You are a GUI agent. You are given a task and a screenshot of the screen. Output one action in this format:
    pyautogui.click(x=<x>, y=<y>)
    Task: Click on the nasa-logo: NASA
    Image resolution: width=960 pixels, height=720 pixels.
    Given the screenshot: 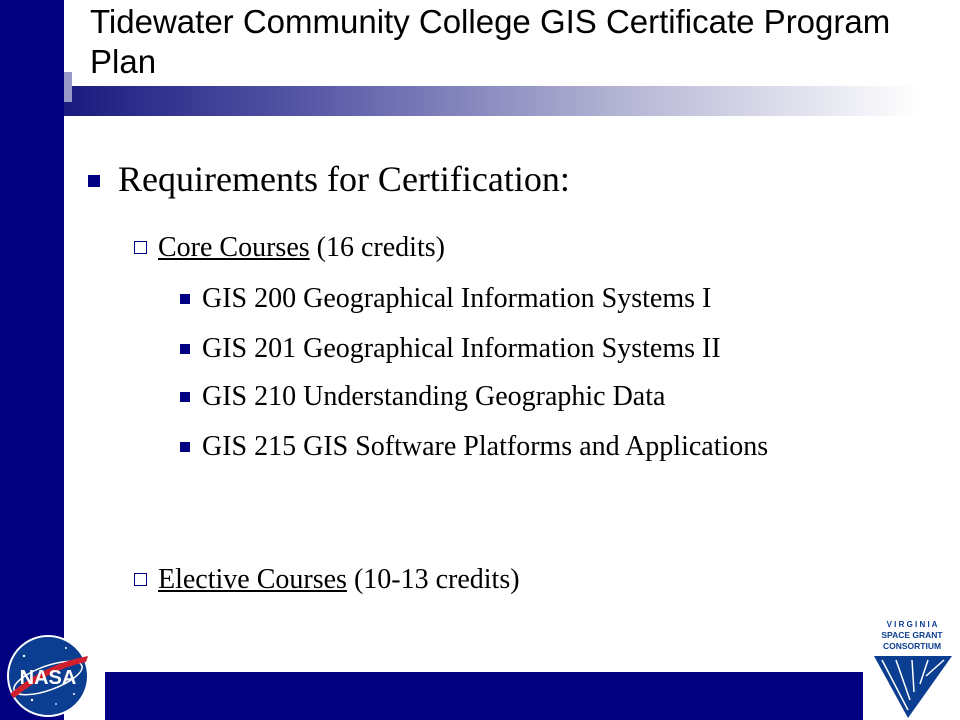 What is the action you would take?
    pyautogui.click(x=48, y=676)
    